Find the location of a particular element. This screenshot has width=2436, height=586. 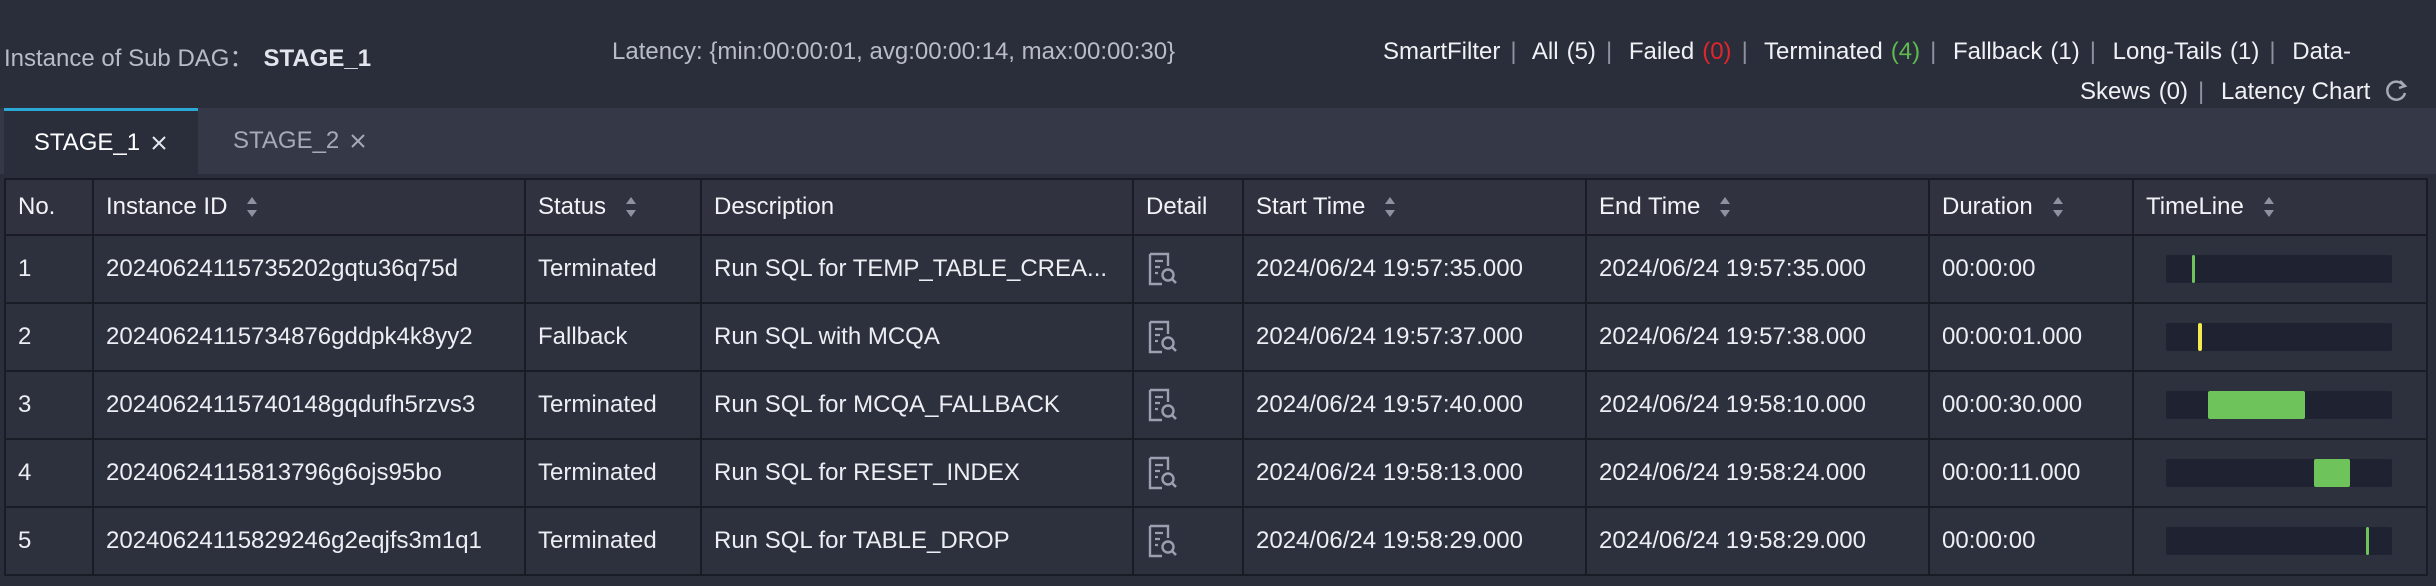

row-description: Run SQL with MCQA is located at coordinates (917, 337).